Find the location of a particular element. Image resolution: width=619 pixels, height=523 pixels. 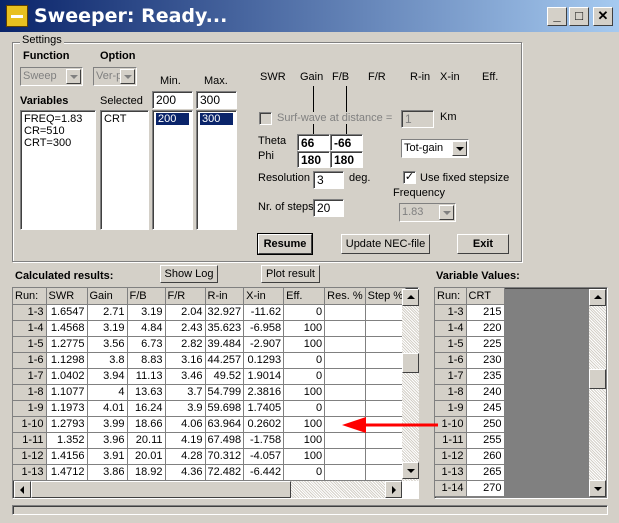

table-cell: 2.43 is located at coordinates (185, 328).